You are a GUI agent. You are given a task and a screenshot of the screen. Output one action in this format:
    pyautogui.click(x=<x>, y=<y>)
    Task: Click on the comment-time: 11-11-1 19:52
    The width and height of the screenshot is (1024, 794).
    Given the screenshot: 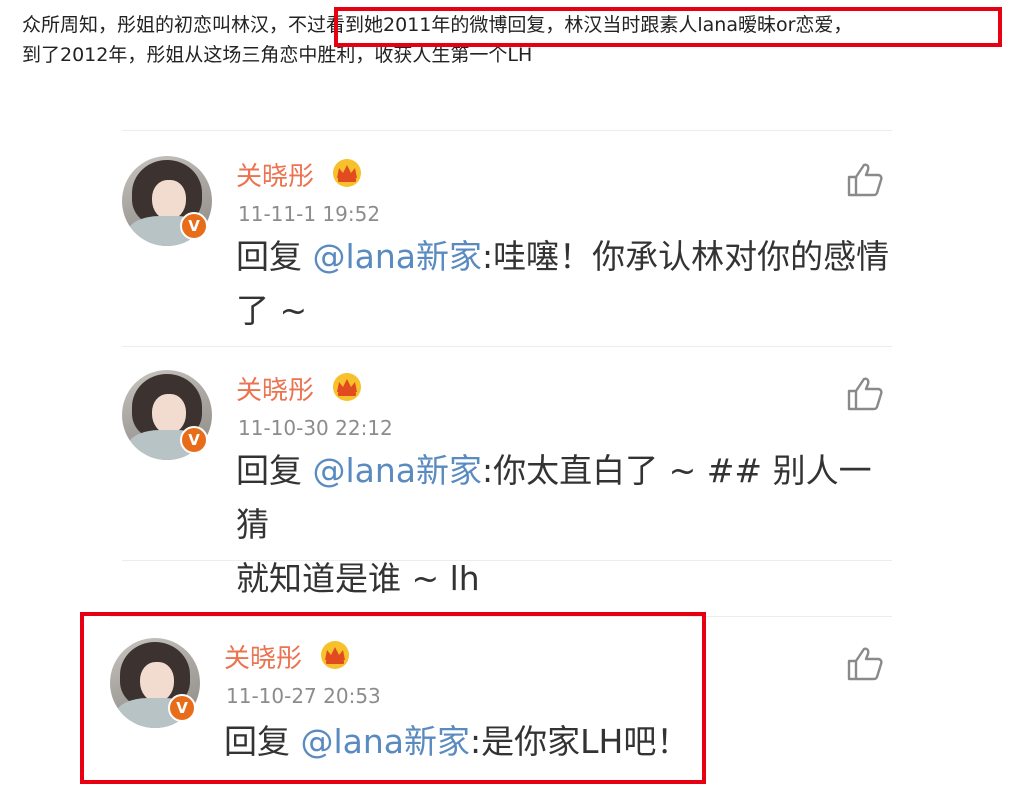 What is the action you would take?
    pyautogui.click(x=309, y=214)
    